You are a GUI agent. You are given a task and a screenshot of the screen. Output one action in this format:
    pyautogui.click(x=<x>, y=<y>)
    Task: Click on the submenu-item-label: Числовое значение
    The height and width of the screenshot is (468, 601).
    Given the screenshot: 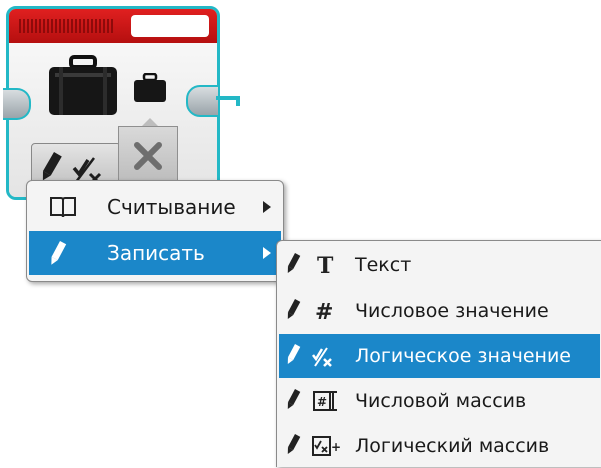 What is the action you would take?
    pyautogui.click(x=452, y=311)
    